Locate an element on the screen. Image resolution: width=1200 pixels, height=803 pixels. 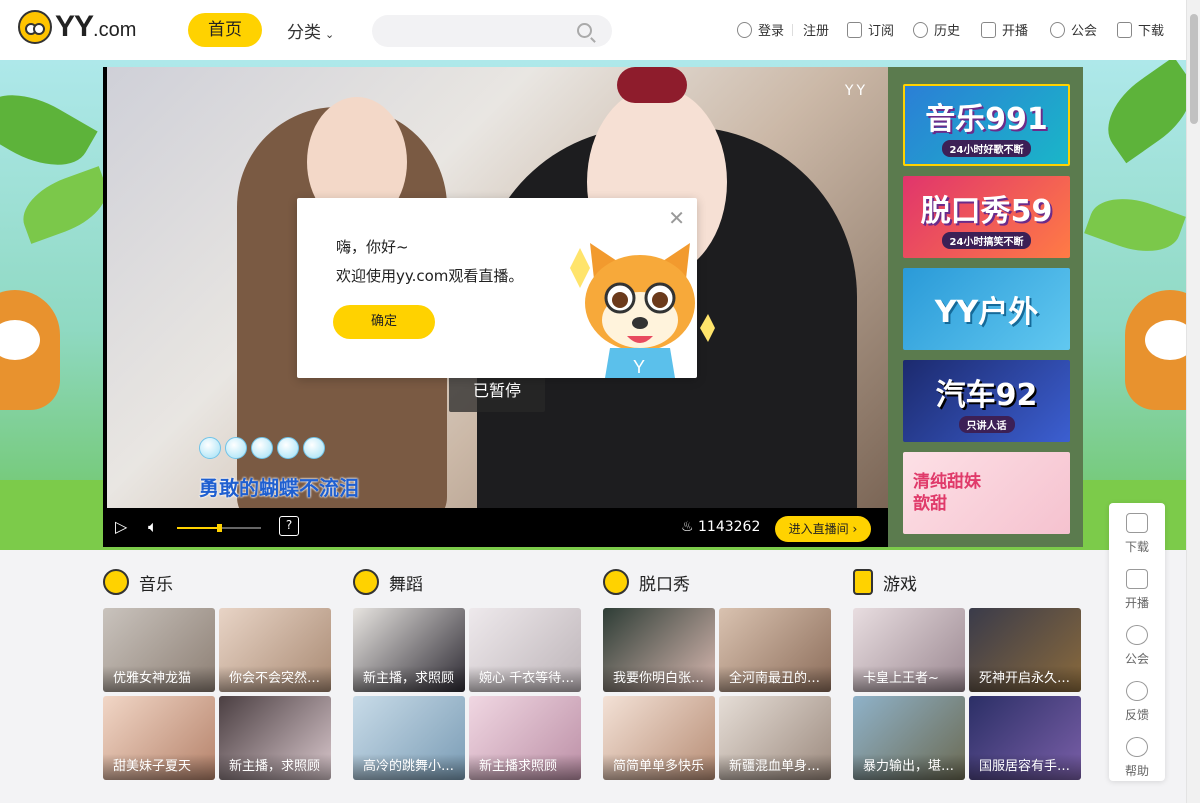
float-help-label: 帮助 is located at coordinates (1136, 771).